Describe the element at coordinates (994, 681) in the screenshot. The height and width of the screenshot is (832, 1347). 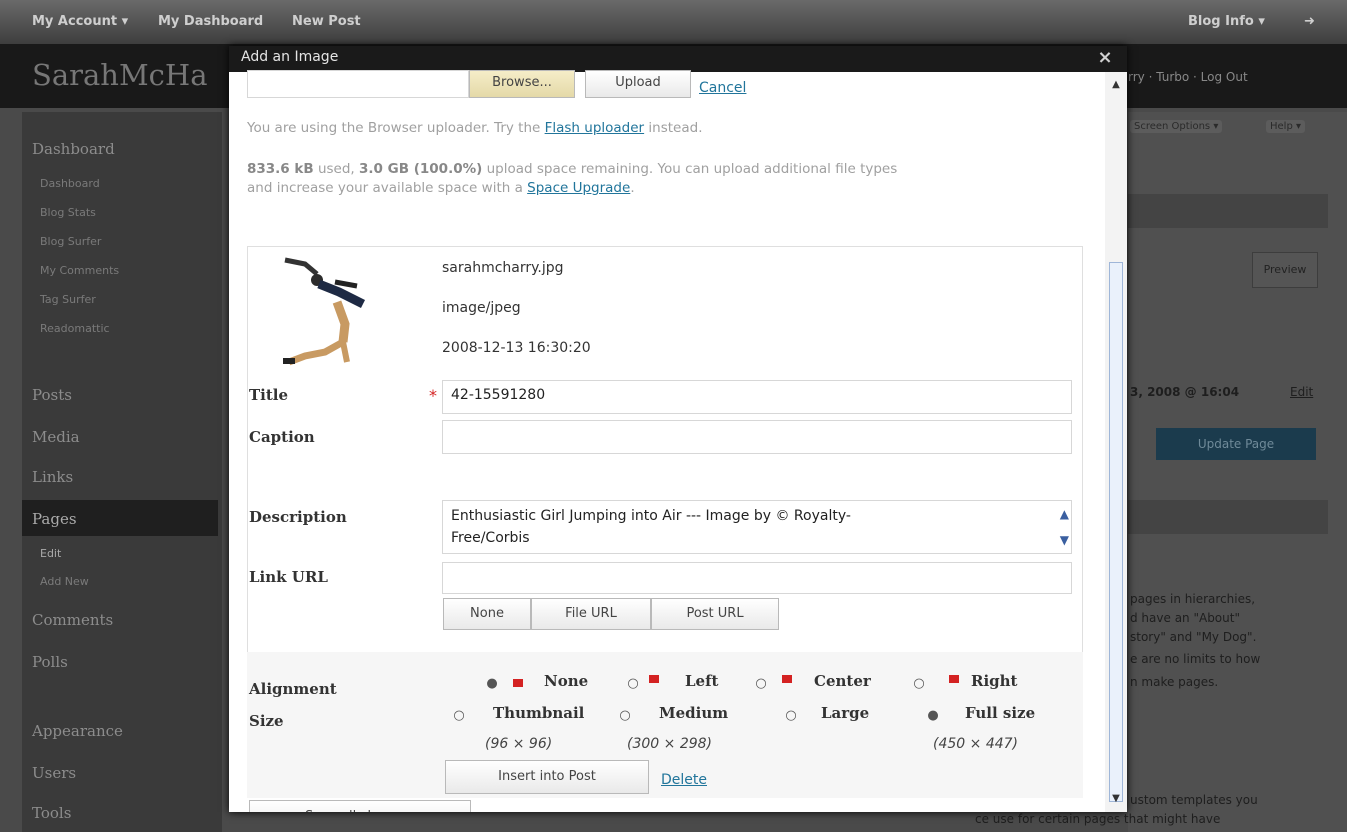
I see `align-right-label: Right` at that location.